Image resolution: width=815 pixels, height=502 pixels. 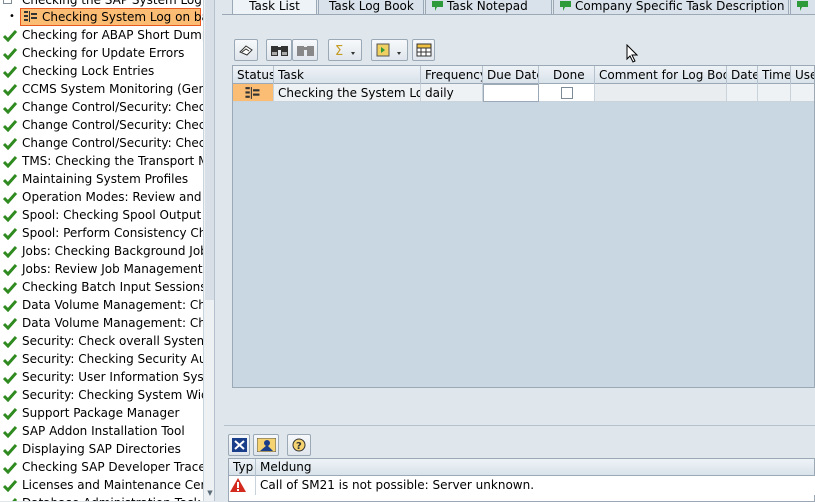 What do you see at coordinates (661, 93) in the screenshot?
I see `comment-input` at bounding box center [661, 93].